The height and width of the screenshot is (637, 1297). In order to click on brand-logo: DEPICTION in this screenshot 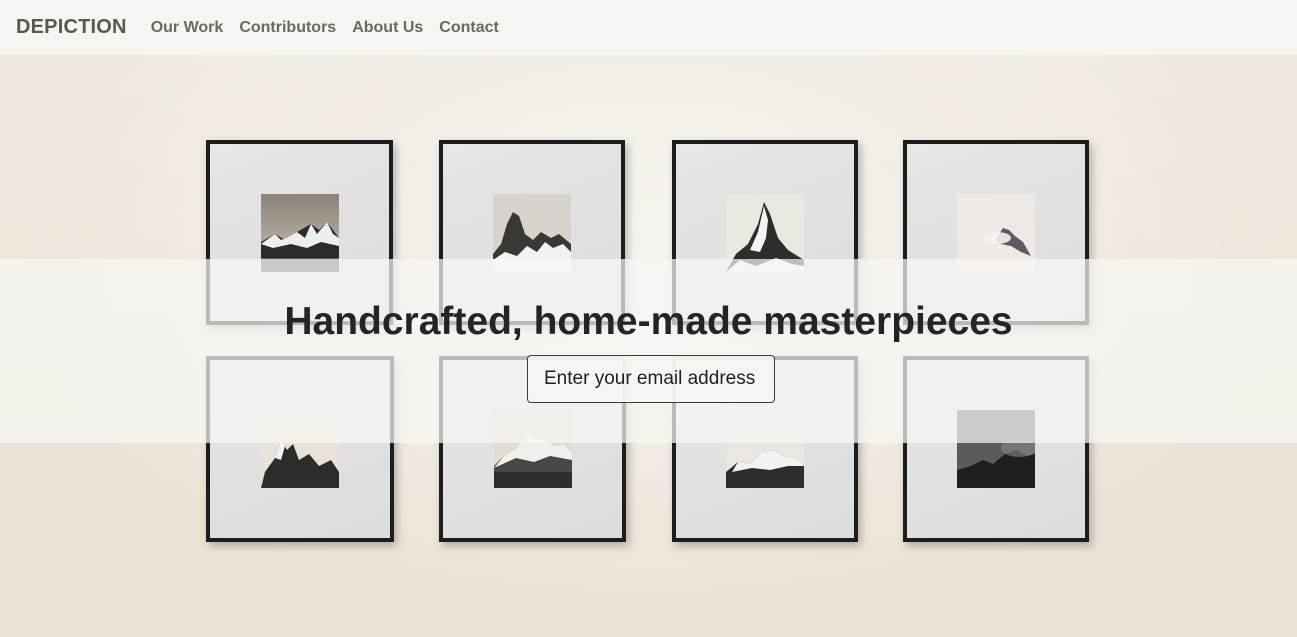, I will do `click(71, 27)`.